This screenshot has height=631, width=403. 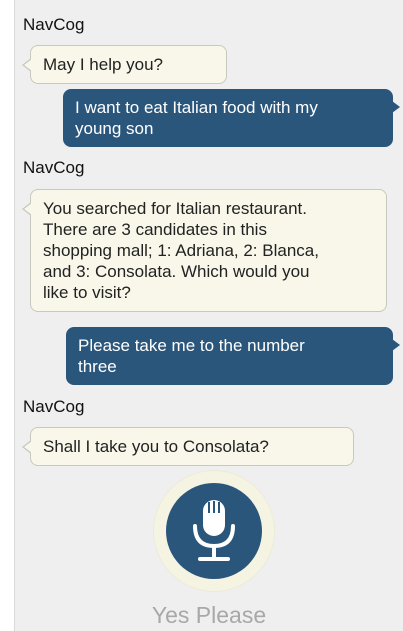 I want to click on mic-button-ring, so click(x=214, y=531).